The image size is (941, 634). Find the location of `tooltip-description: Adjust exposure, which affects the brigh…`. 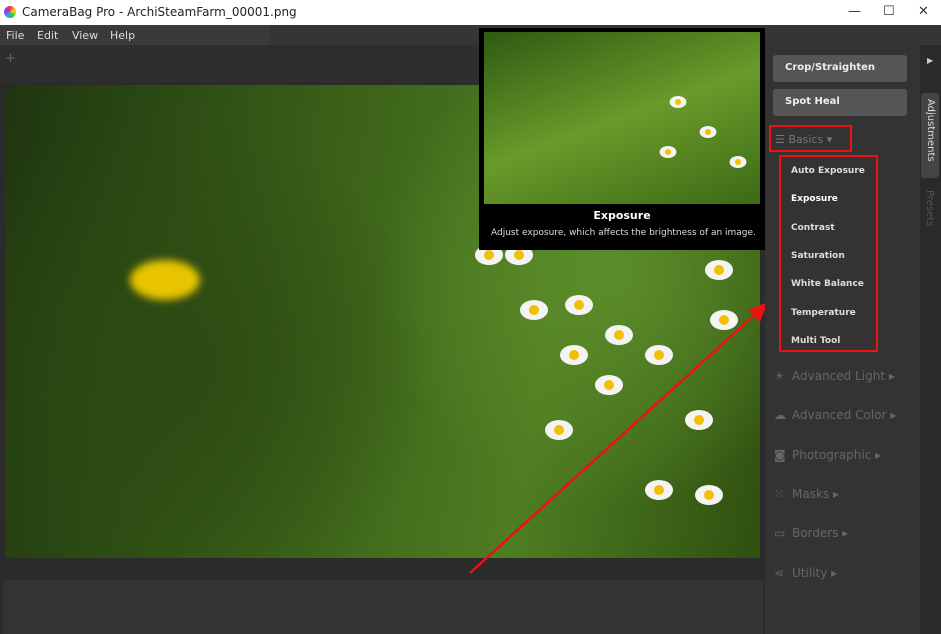

tooltip-description: Adjust exposure, which affects the brigh… is located at coordinates (623, 233).